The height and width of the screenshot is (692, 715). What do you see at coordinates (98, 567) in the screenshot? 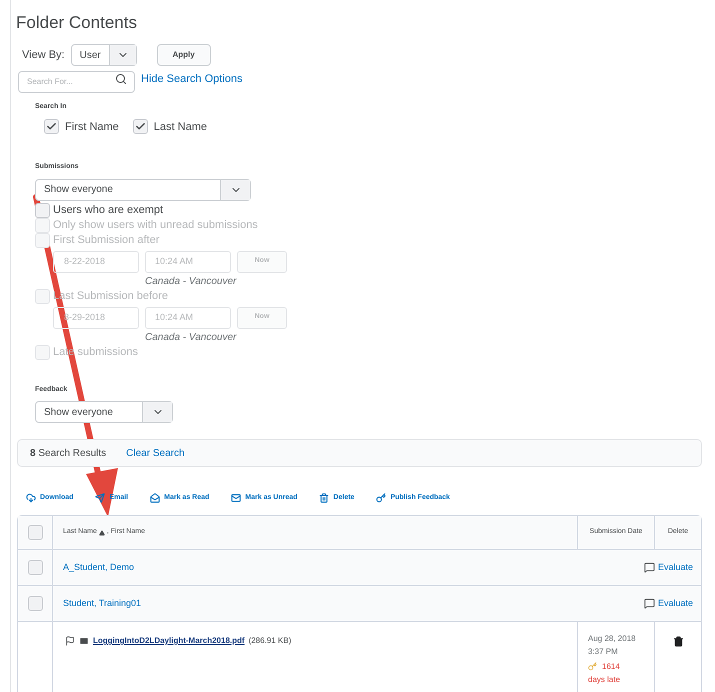
I see `student-name-link: A_Student, Demo` at bounding box center [98, 567].